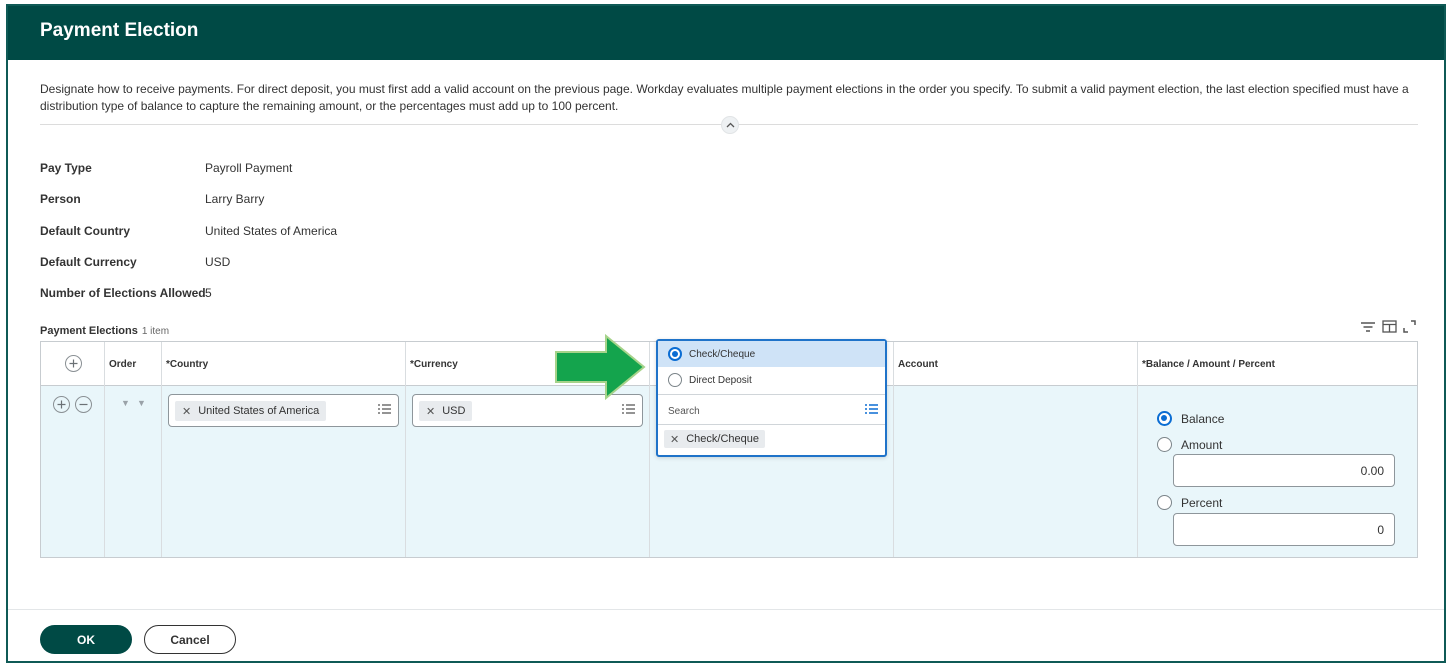 The width and height of the screenshot is (1452, 669). What do you see at coordinates (218, 262) in the screenshot?
I see `default-currency-value: USD` at bounding box center [218, 262].